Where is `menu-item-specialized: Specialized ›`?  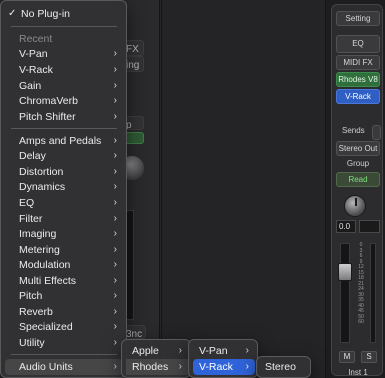
menu-item-specialized: Specialized › is located at coordinates (64, 327).